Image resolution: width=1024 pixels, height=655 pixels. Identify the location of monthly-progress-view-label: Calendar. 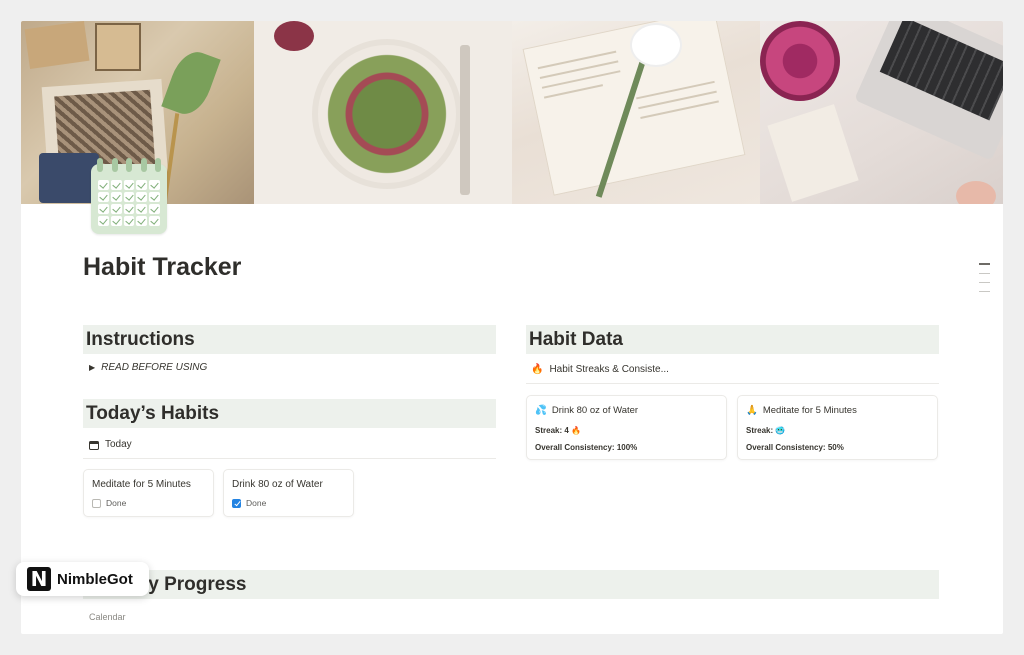
(107, 617).